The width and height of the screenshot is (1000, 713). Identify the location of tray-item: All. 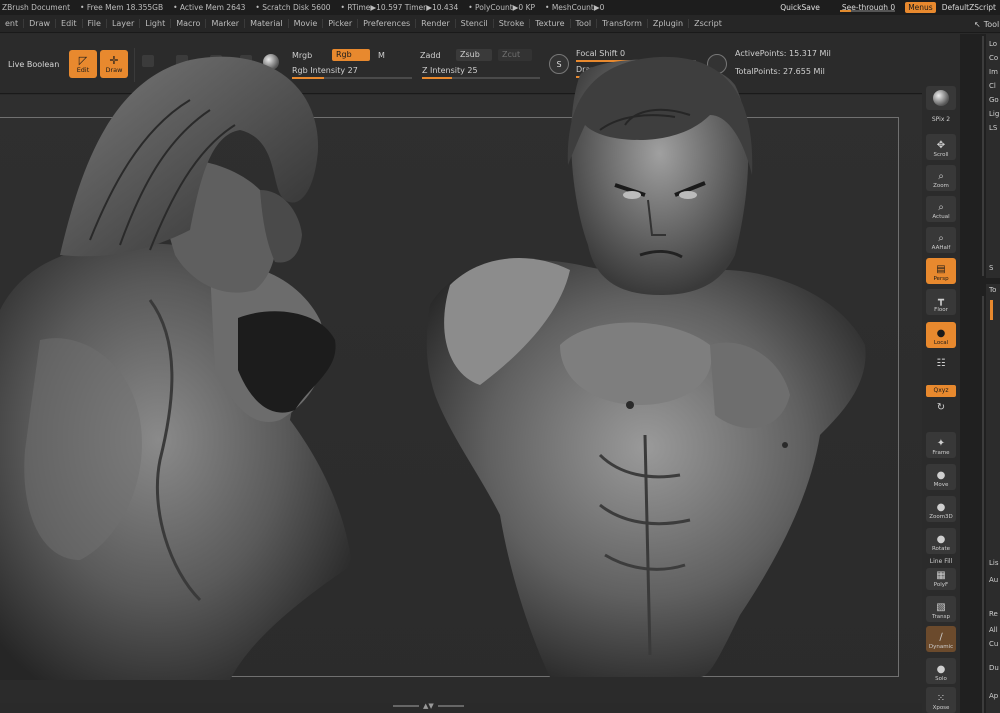
(993, 630).